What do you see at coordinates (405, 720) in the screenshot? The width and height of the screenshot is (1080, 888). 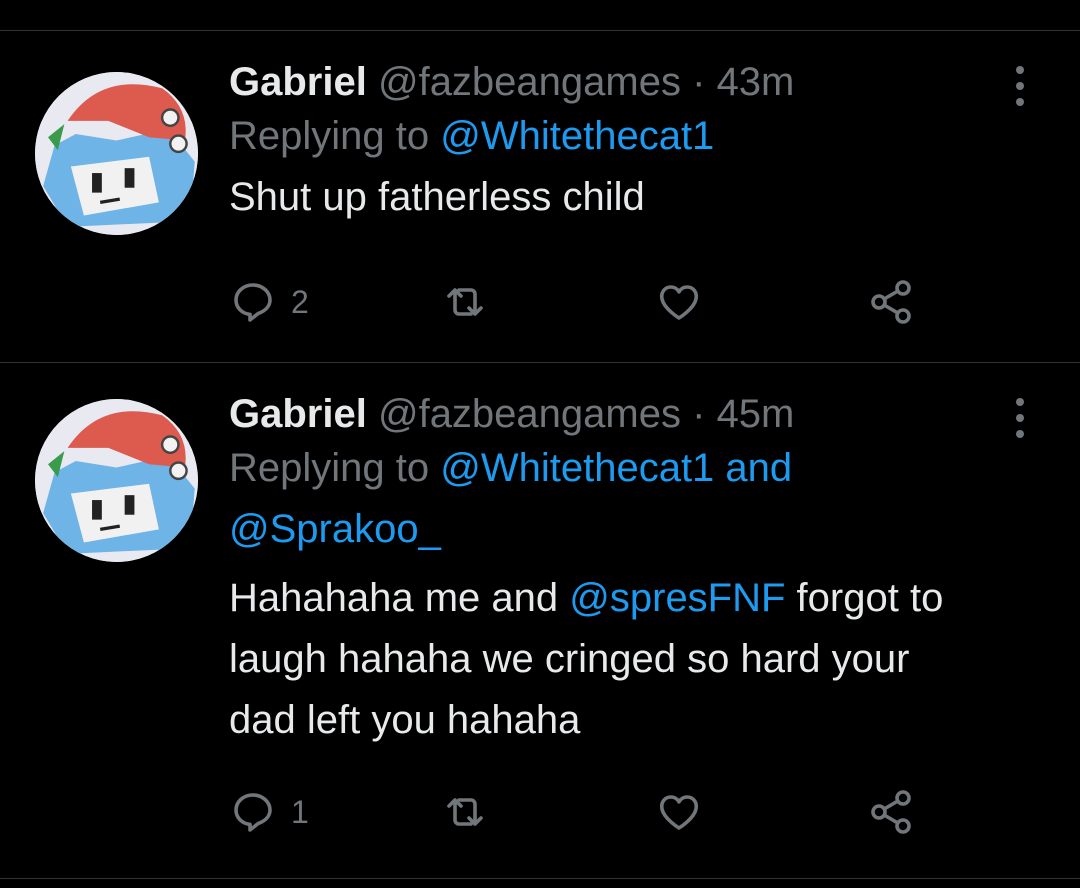 I see `text-line-3: dad left you hahaha` at bounding box center [405, 720].